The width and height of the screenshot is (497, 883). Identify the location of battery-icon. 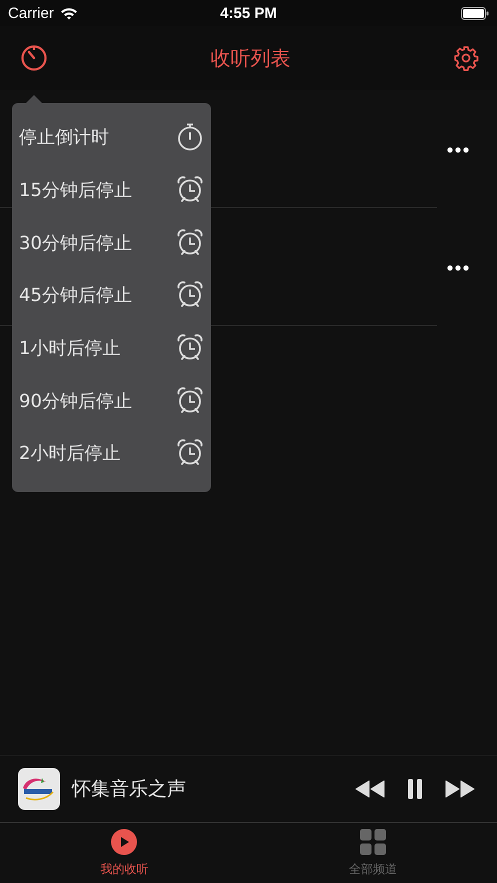
(475, 13).